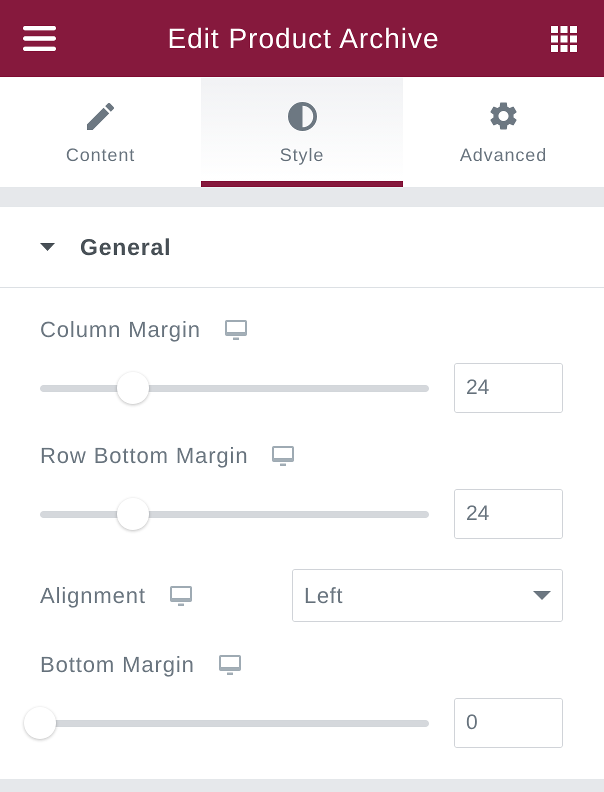  What do you see at coordinates (117, 665) in the screenshot?
I see `control-label: Bottom Margin` at bounding box center [117, 665].